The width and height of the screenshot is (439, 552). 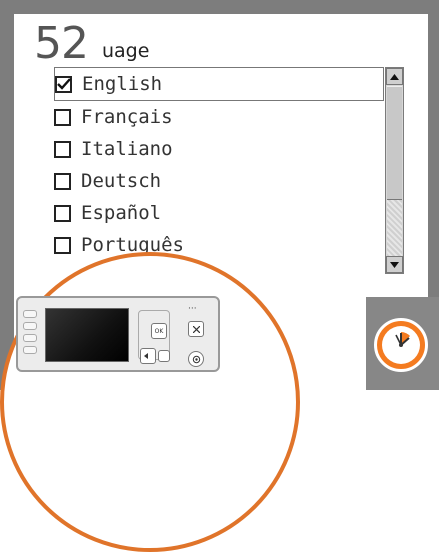 What do you see at coordinates (219, 149) in the screenshot?
I see `list-item-italiano: Italiano` at bounding box center [219, 149].